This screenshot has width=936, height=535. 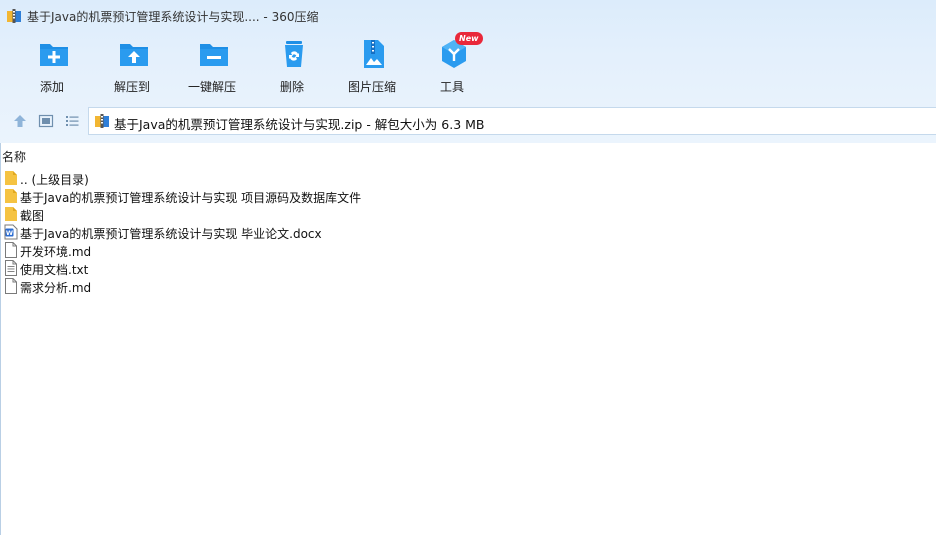 What do you see at coordinates (451, 87) in the screenshot?
I see `tools-label: 工具` at bounding box center [451, 87].